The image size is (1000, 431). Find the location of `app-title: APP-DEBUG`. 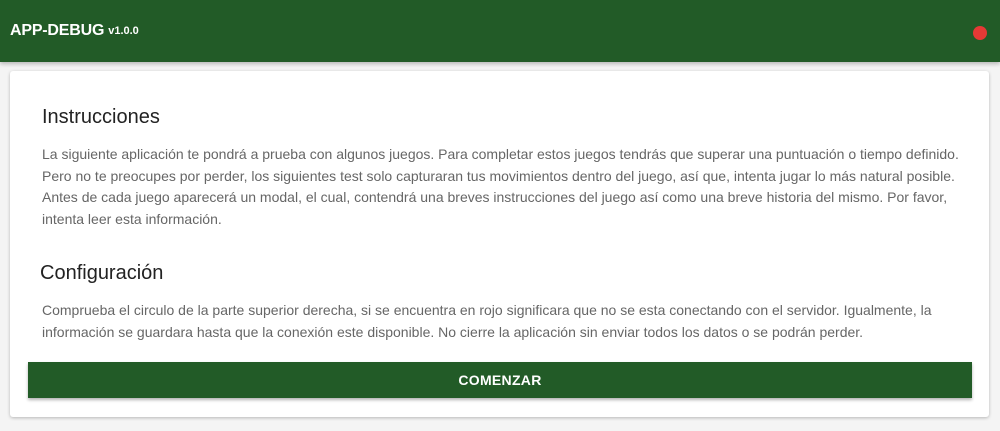

app-title: APP-DEBUG is located at coordinates (57, 30).